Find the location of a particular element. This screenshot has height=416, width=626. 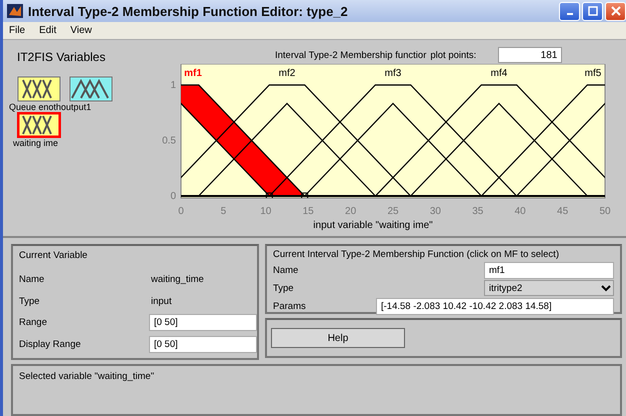

variable-label: output1 is located at coordinates (76, 107).